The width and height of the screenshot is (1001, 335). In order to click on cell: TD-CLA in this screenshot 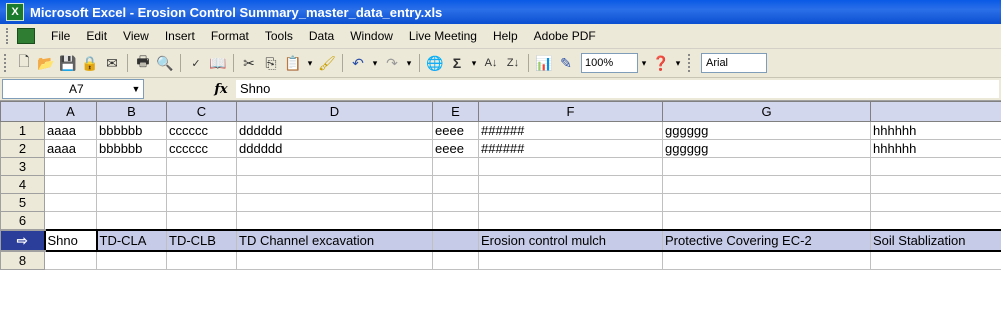, I will do `click(131, 240)`.